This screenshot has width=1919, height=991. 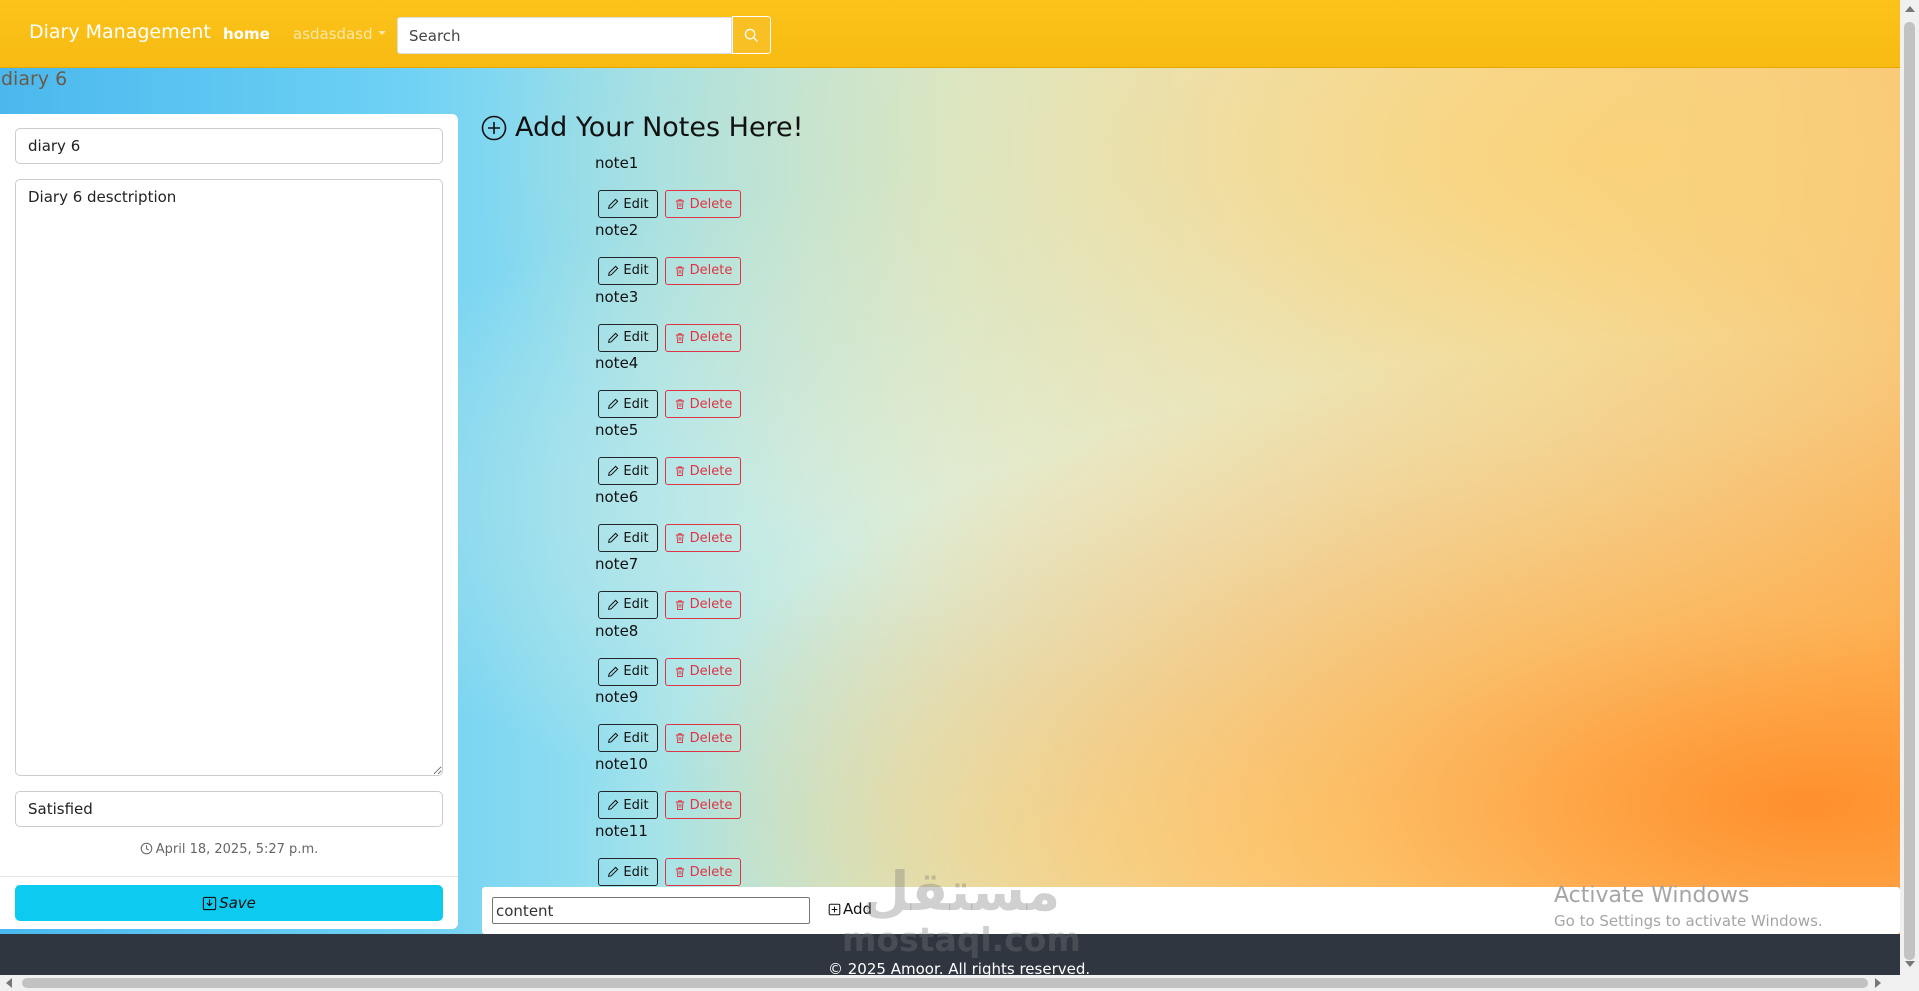 What do you see at coordinates (1910, 964) in the screenshot?
I see `scroll-down-arrow-icon` at bounding box center [1910, 964].